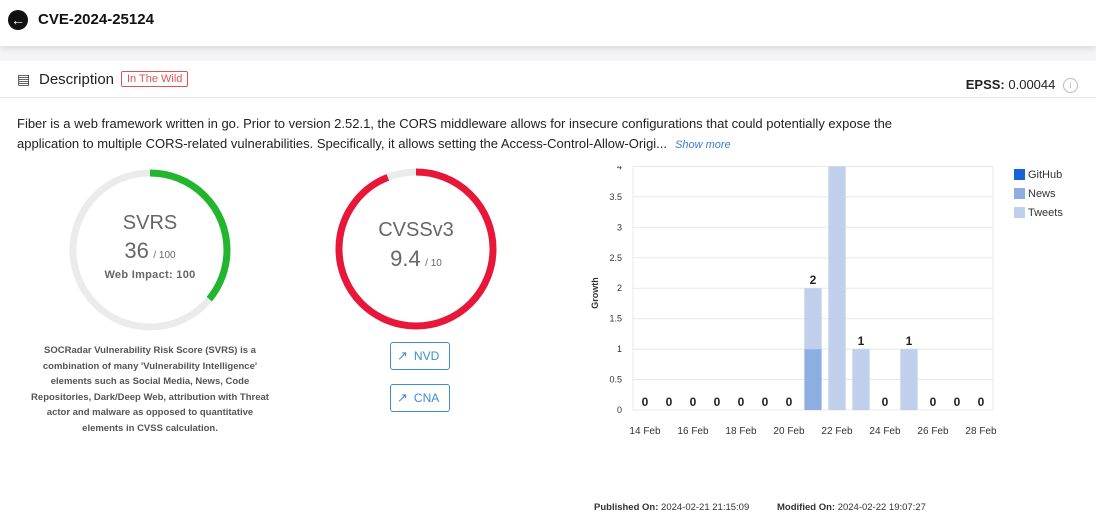 The width and height of the screenshot is (1096, 523). I want to click on show-more-link: Show more, so click(703, 145).